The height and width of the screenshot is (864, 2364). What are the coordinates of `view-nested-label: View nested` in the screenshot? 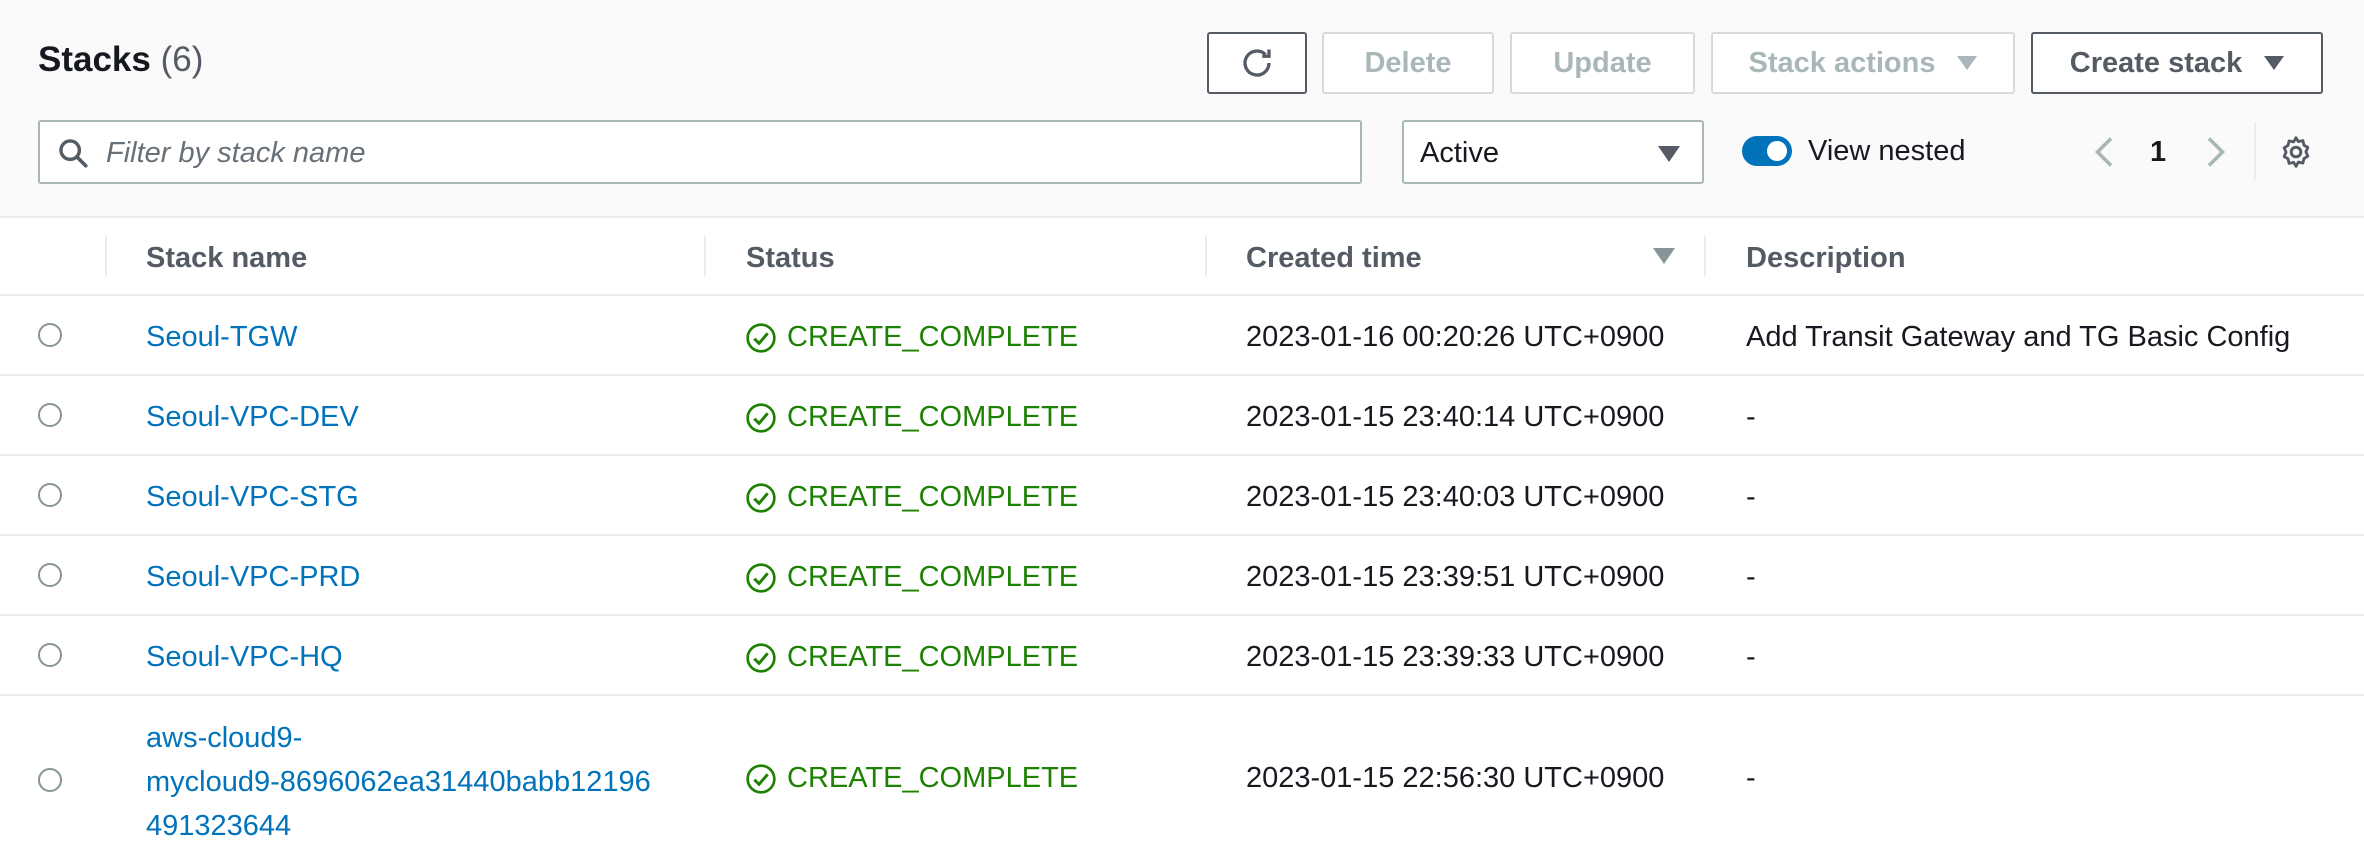 It's located at (1887, 151).